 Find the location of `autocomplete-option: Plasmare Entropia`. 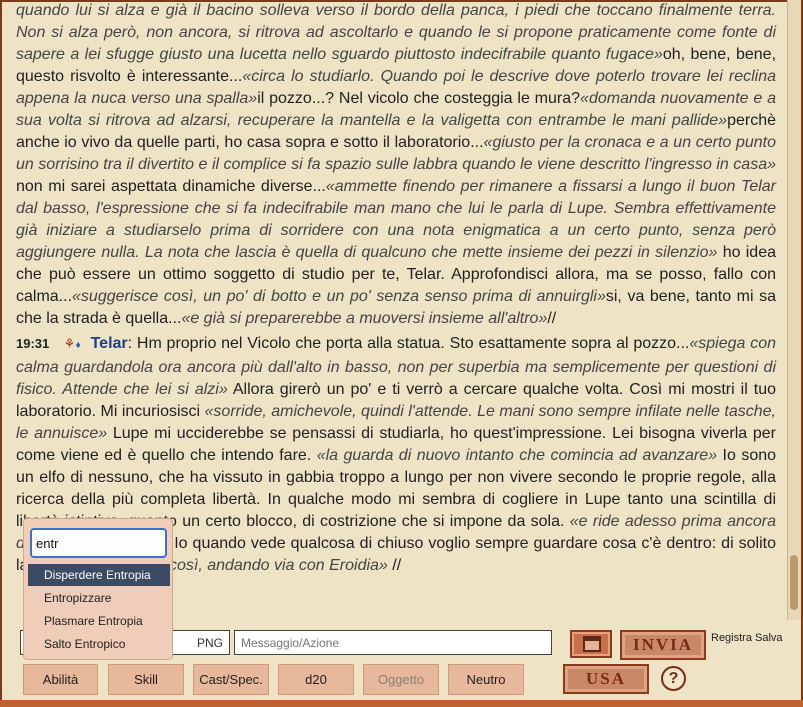

autocomplete-option: Plasmare Entropia is located at coordinates (99, 621).